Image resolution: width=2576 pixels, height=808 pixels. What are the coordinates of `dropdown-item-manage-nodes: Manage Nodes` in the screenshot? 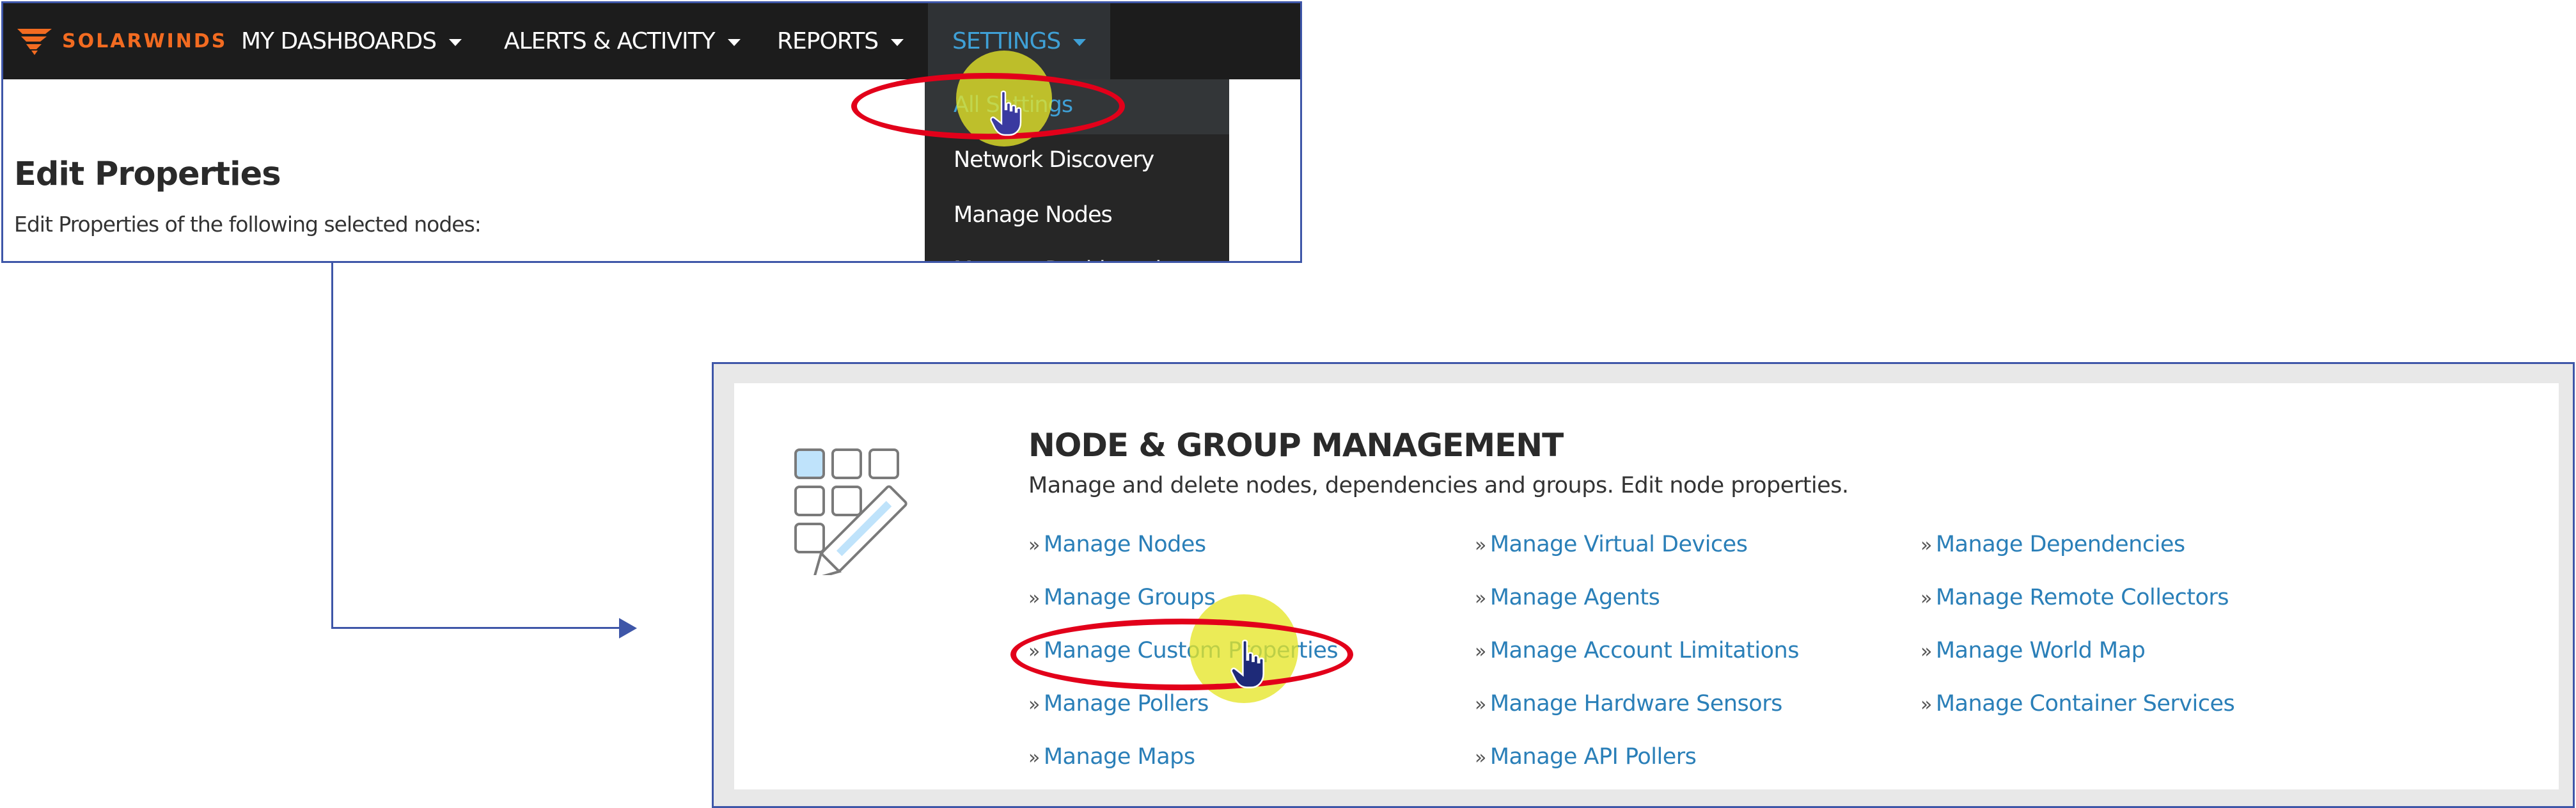 It's located at (1033, 215).